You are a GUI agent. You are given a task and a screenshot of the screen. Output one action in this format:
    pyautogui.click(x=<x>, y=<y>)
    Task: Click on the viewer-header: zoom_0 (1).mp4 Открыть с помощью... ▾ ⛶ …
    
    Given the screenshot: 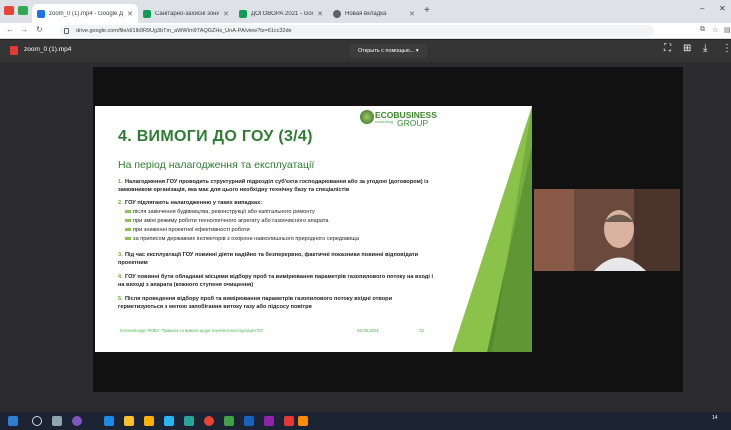 What is the action you would take?
    pyautogui.click(x=365, y=51)
    